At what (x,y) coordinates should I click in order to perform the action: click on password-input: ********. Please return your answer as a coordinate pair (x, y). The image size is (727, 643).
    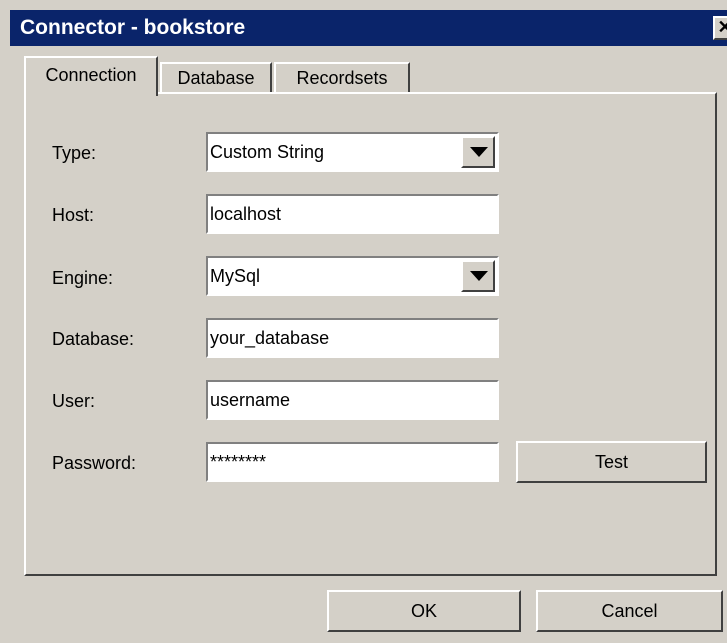
    Looking at the image, I should click on (352, 462).